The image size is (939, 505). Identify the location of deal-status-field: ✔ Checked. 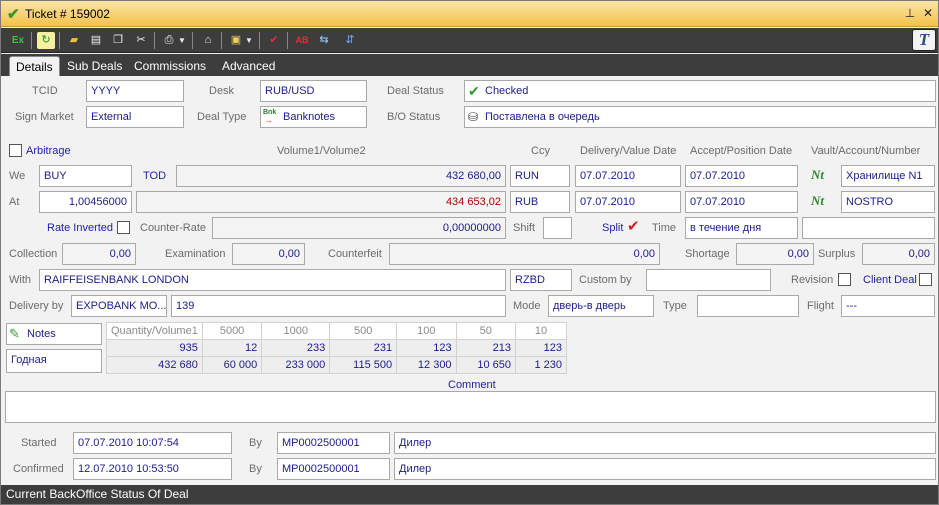
(700, 91).